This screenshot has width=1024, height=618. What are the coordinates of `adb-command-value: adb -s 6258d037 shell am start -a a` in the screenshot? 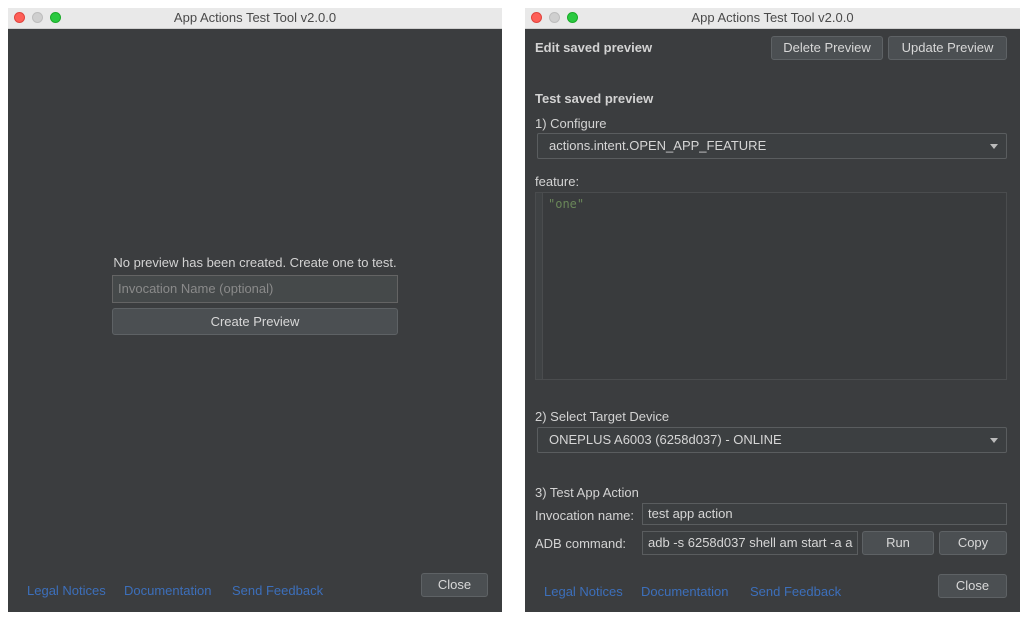 It's located at (750, 542).